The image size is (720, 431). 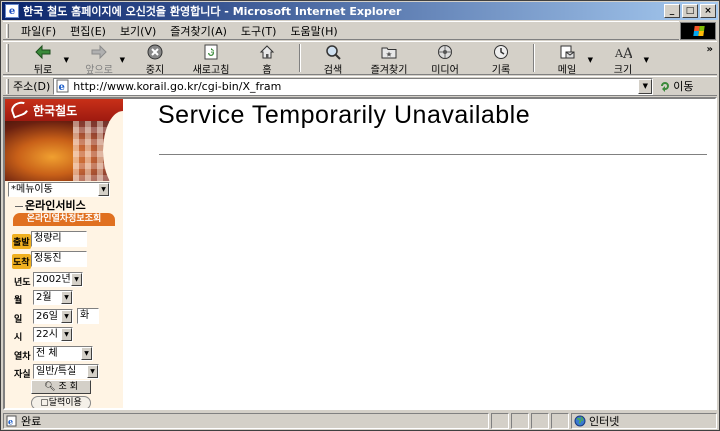 What do you see at coordinates (211, 52) in the screenshot?
I see `refresh-icon` at bounding box center [211, 52].